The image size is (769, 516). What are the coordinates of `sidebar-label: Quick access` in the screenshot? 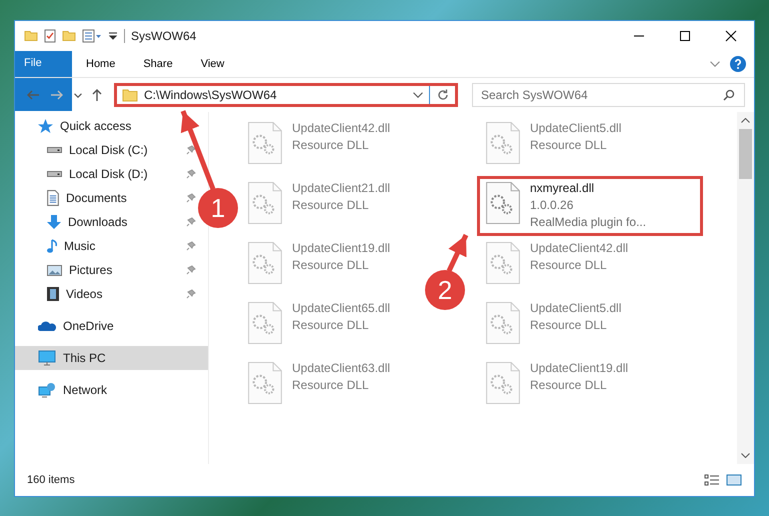 It's located at (96, 126).